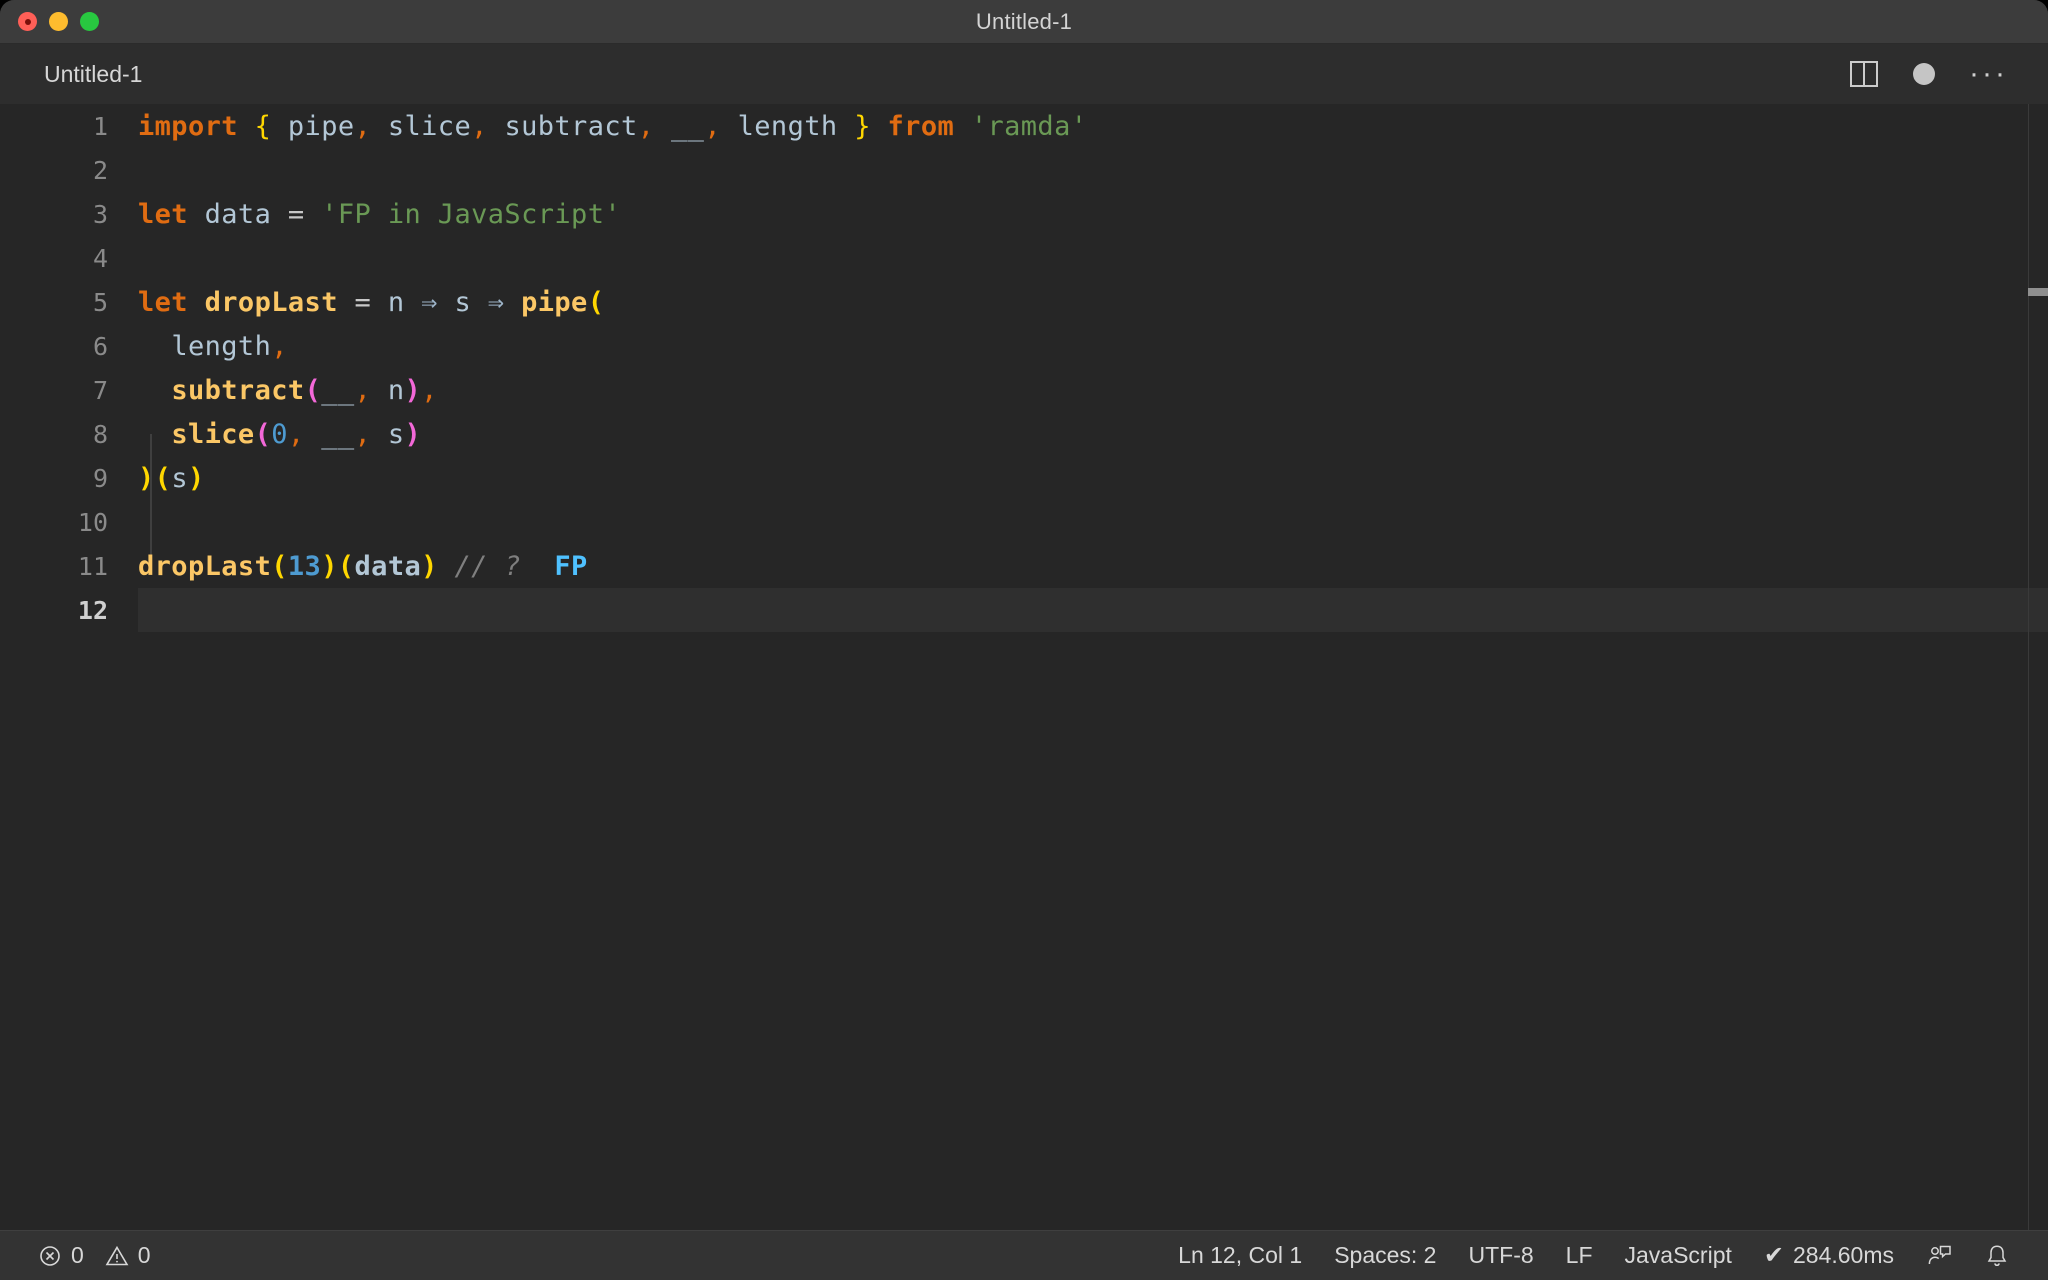 The image size is (2048, 1280). What do you see at coordinates (429, 126) in the screenshot?
I see `token-identifier: slice` at bounding box center [429, 126].